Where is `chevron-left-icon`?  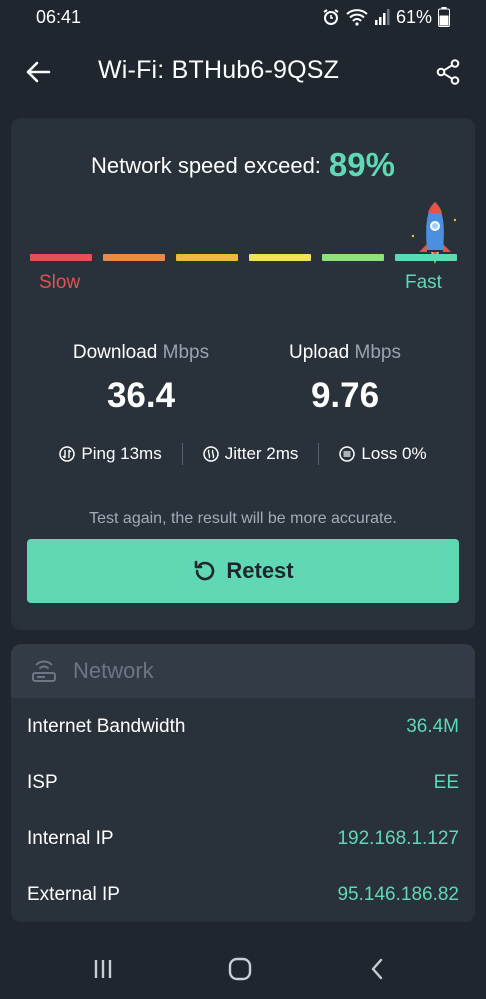
chevron-left-icon is located at coordinates (377, 969).